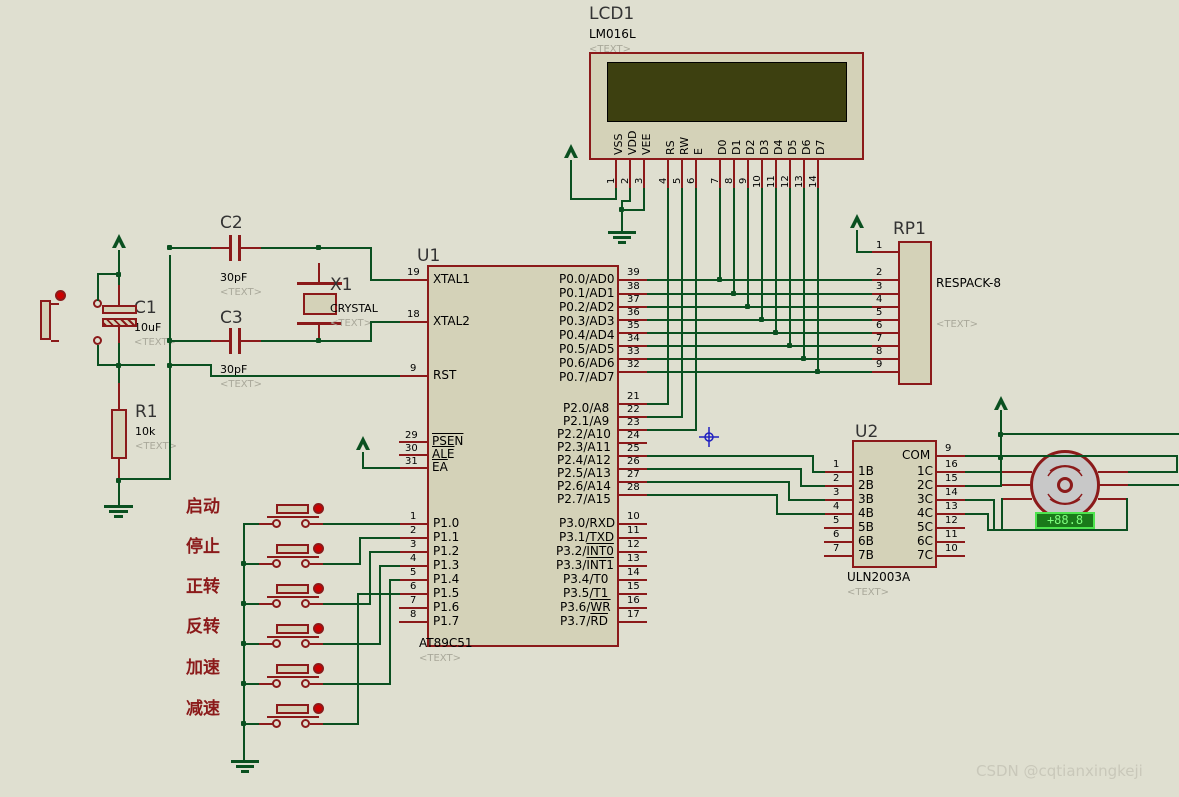 The image size is (1179, 797). What do you see at coordinates (119, 295) in the screenshot?
I see `c1-lead-top` at bounding box center [119, 295].